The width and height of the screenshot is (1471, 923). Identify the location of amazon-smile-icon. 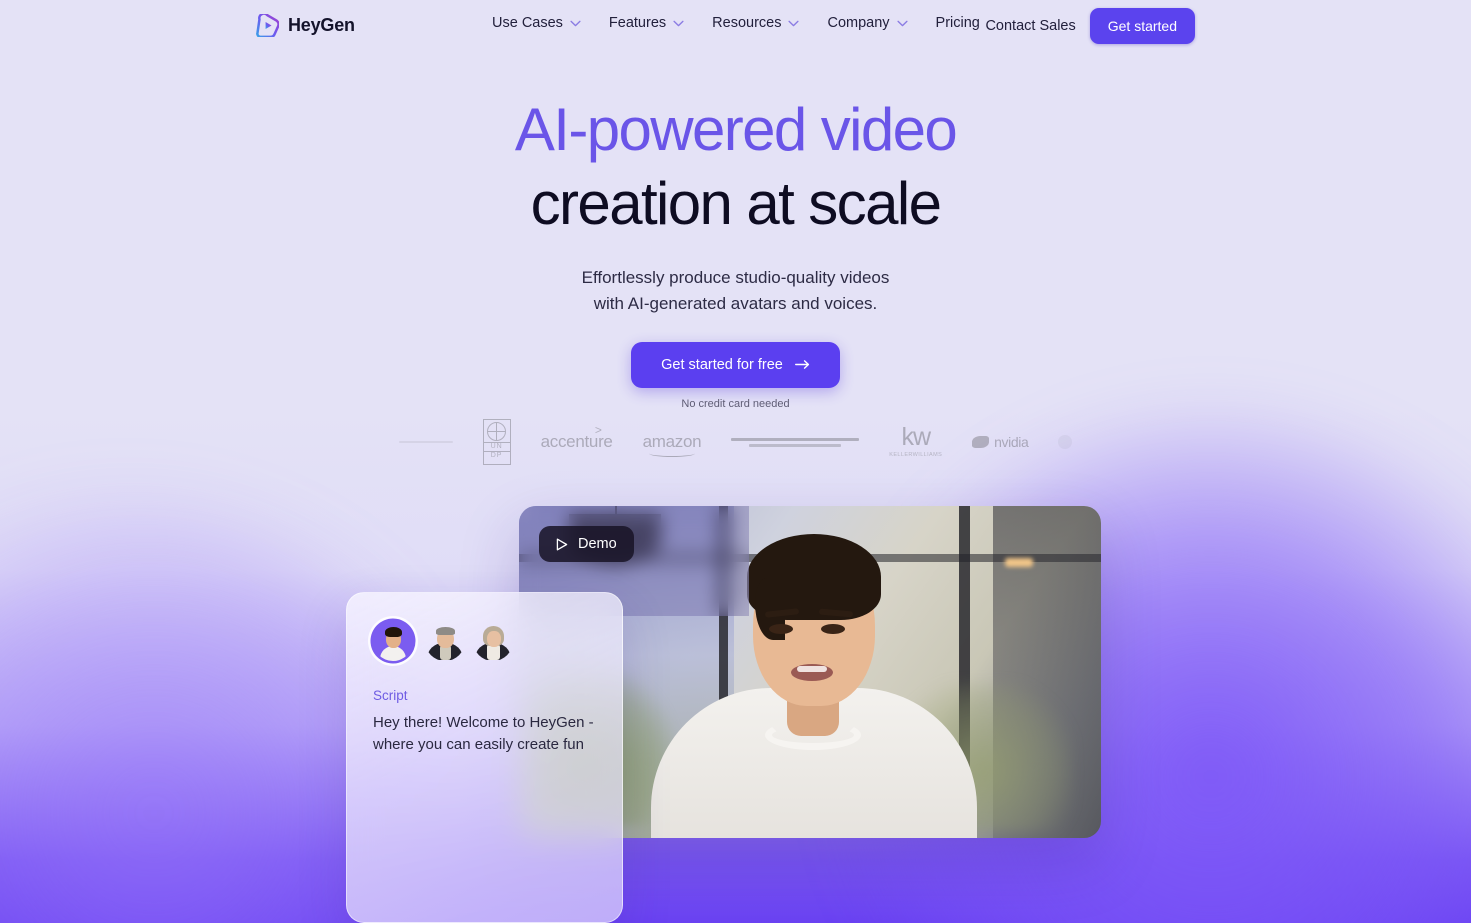
(672, 453).